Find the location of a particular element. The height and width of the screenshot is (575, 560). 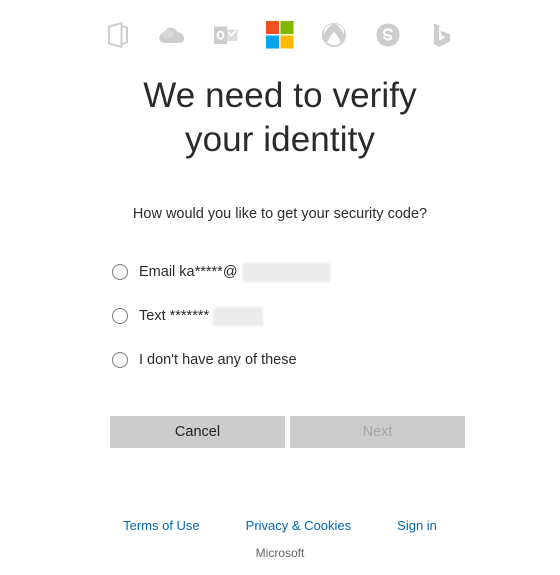

footer-links: Terms of Use Privacy & Cookies Sign in is located at coordinates (280, 525).